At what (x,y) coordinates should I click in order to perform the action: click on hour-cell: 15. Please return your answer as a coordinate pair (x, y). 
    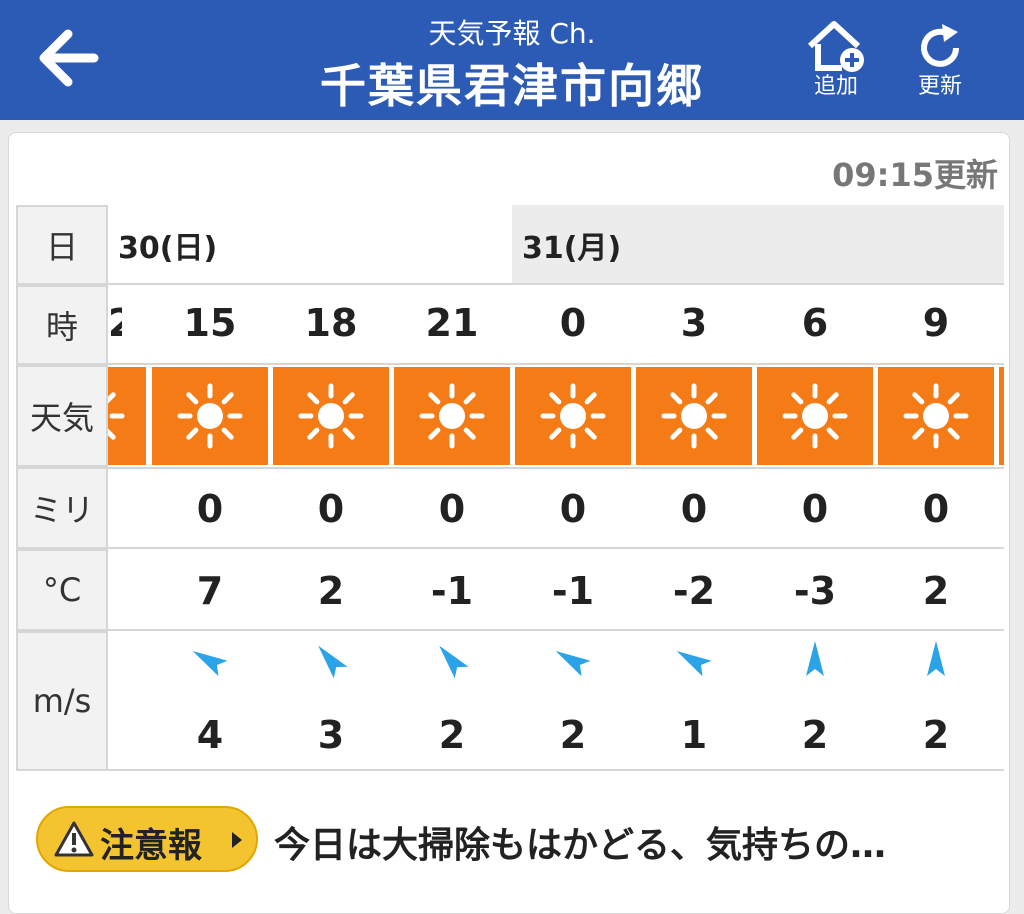
    Looking at the image, I should click on (210, 323).